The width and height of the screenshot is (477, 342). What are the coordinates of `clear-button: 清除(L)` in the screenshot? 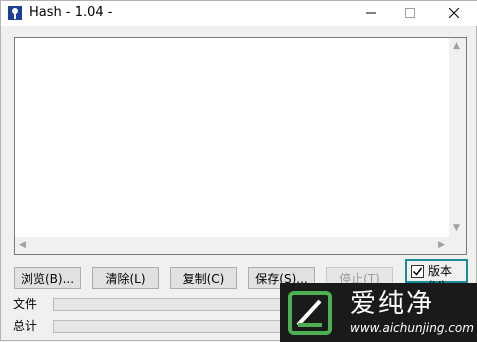 It's located at (125, 278).